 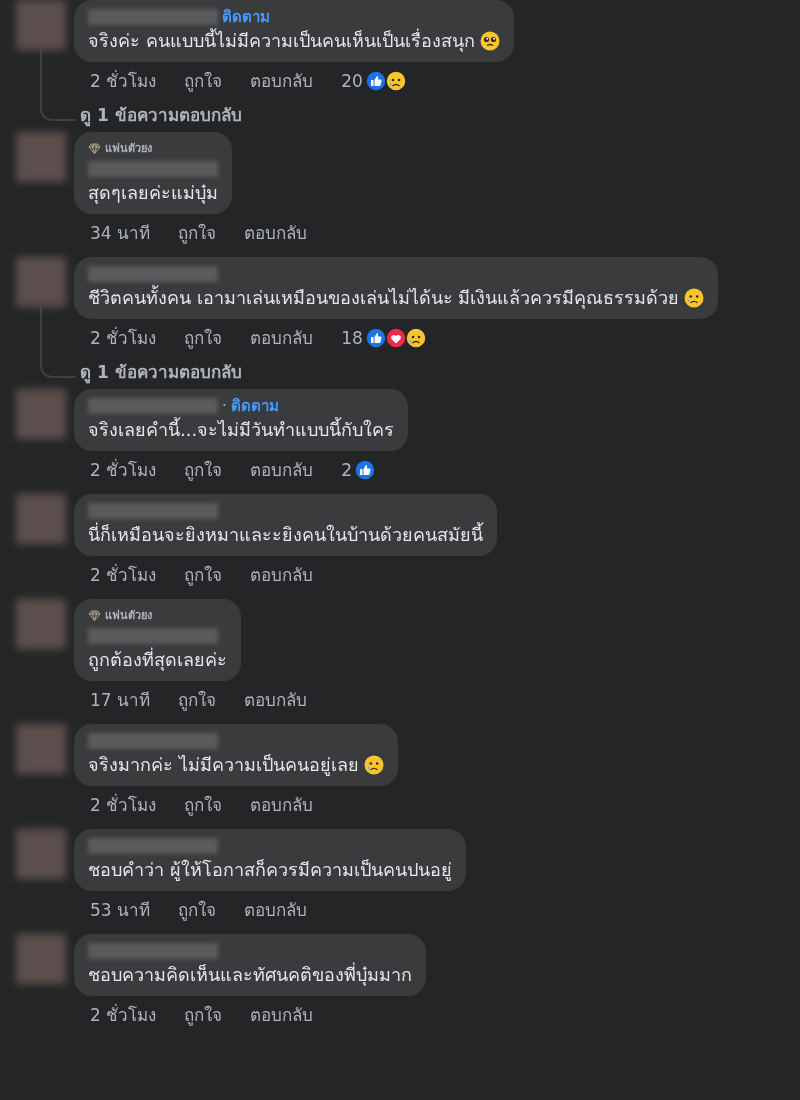 What do you see at coordinates (347, 469) in the screenshot?
I see `reaction-count: 2` at bounding box center [347, 469].